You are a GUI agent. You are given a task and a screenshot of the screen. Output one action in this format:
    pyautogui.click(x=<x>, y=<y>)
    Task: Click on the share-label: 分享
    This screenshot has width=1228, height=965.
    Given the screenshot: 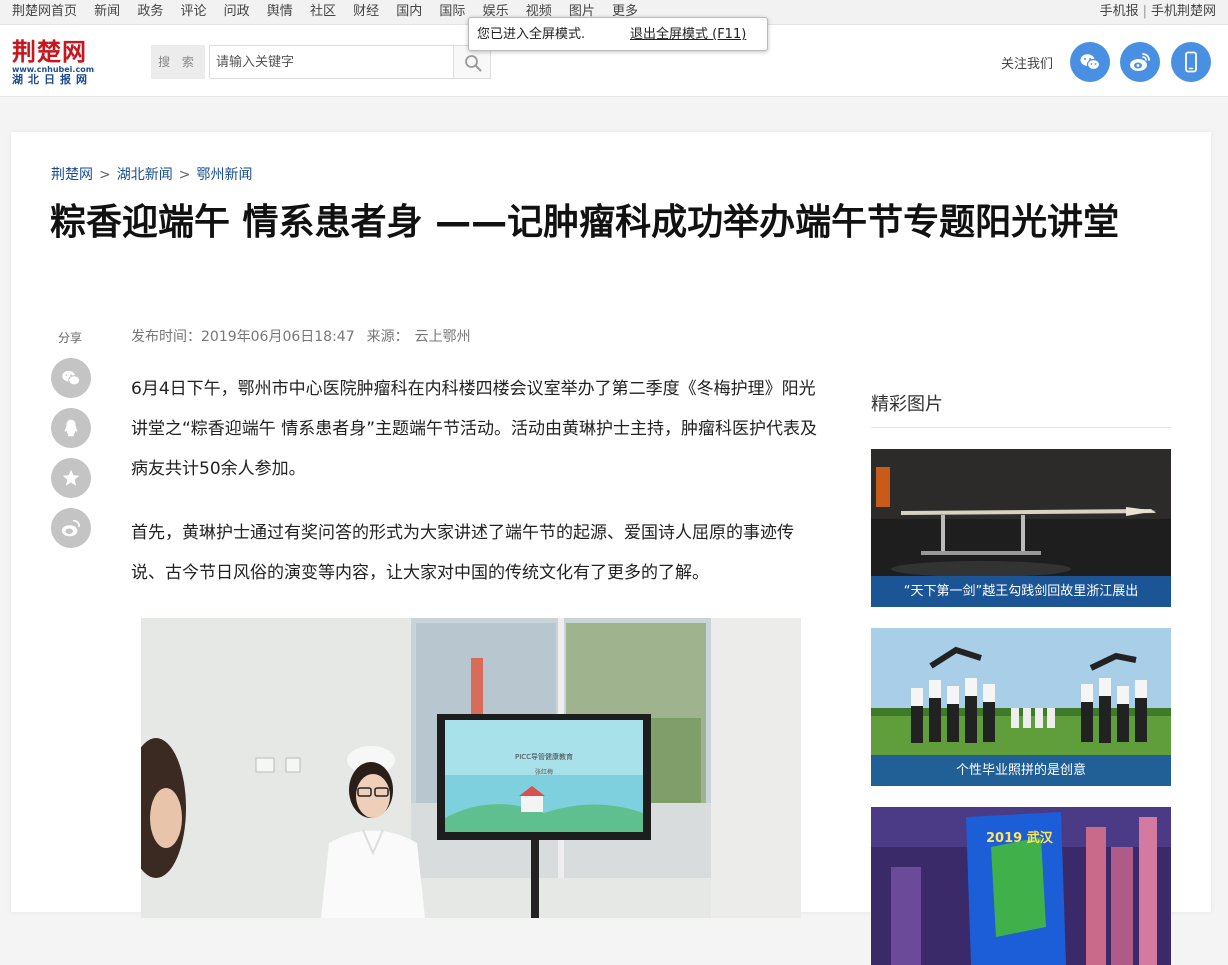 What is the action you would take?
    pyautogui.click(x=70, y=338)
    